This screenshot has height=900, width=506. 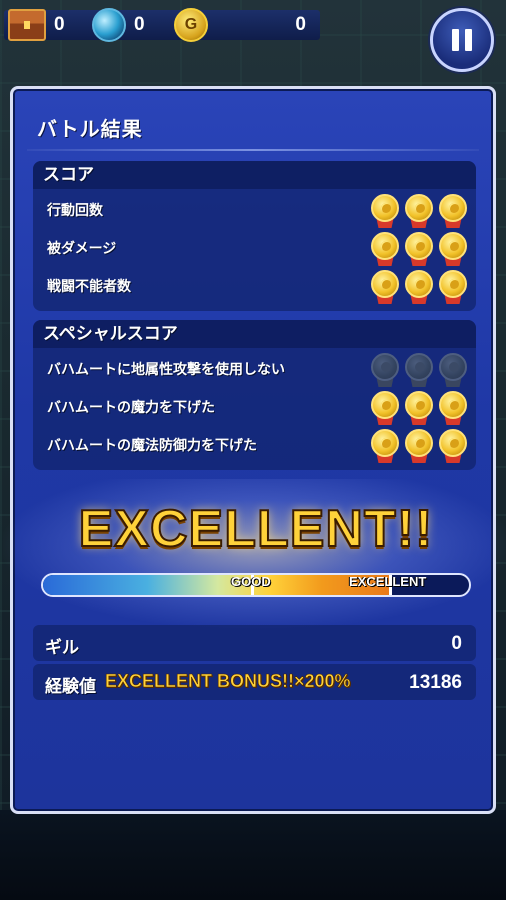 I want to click on treasure-chest-icon, so click(x=27, y=25).